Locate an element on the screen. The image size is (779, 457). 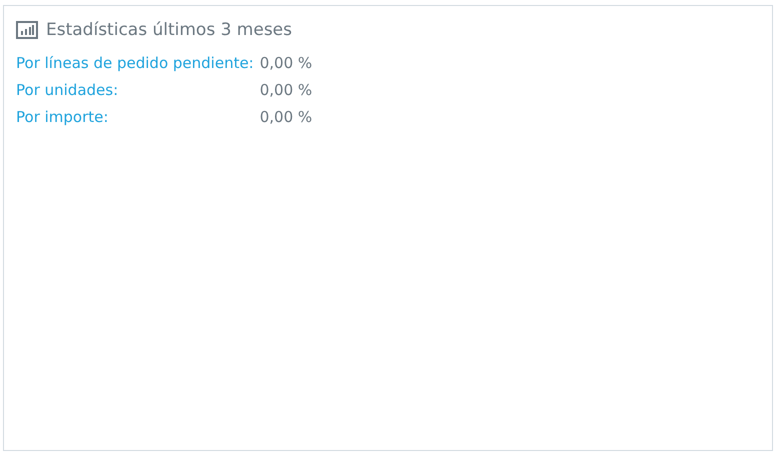
panel-title: Estadísticas últimos 3 meses is located at coordinates (169, 30).